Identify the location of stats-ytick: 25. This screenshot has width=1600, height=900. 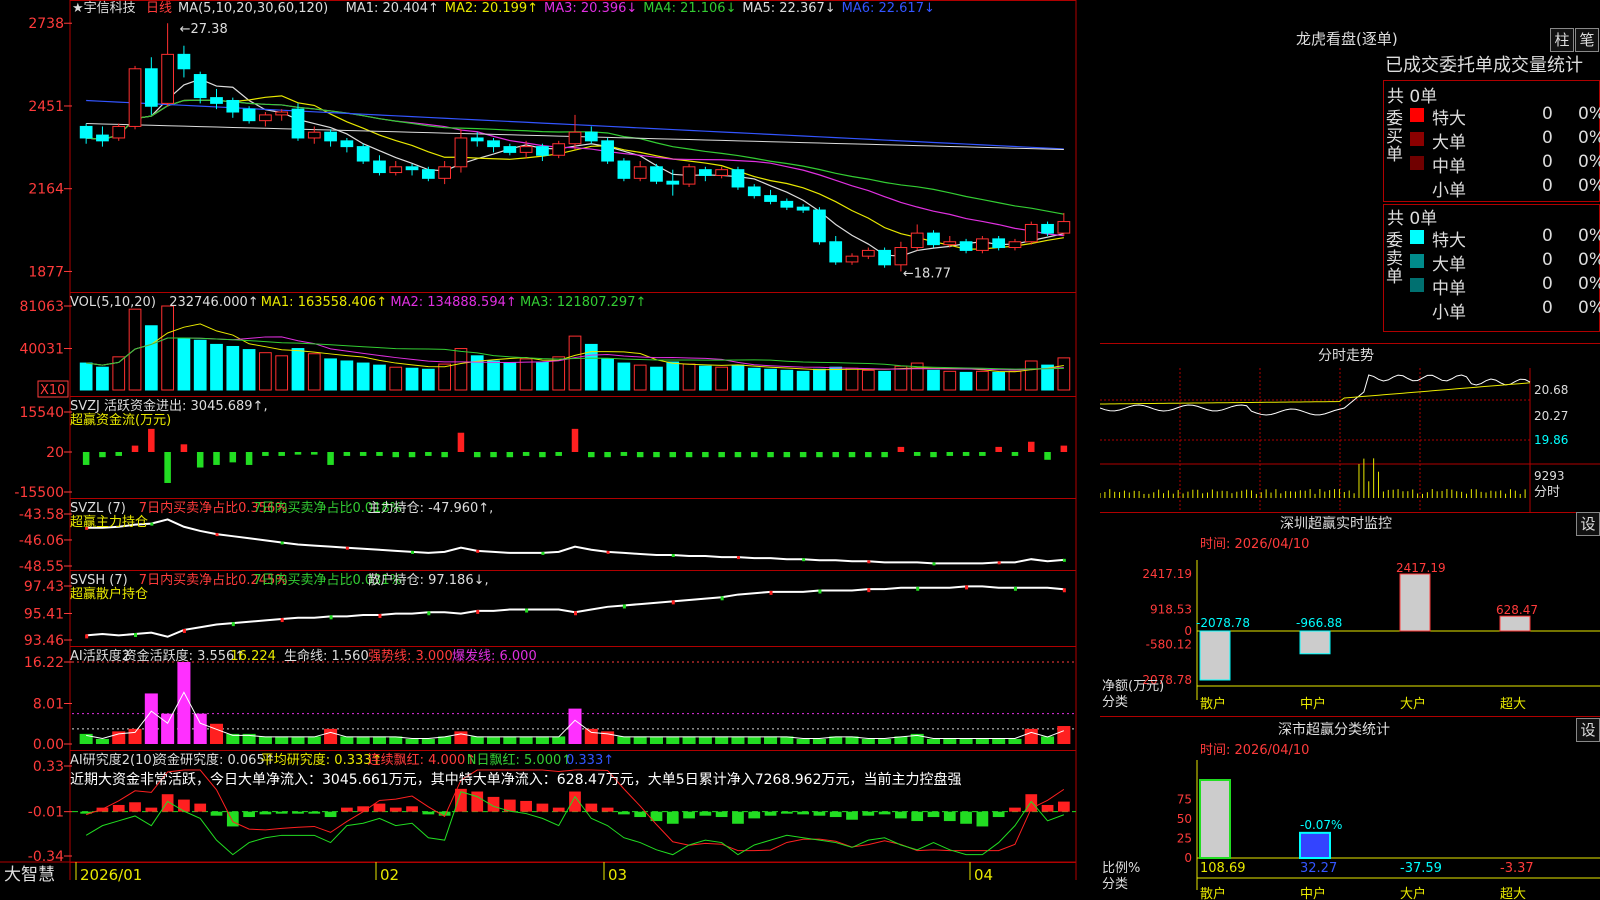
(1184, 839).